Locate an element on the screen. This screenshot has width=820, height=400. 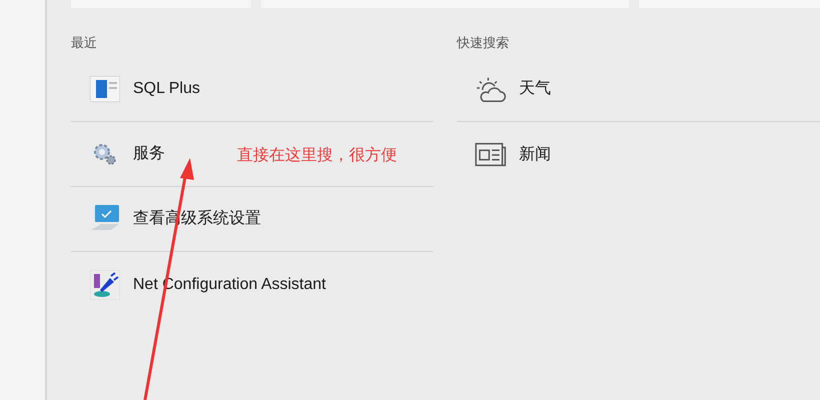
result-label: 新闻 is located at coordinates (535, 154).